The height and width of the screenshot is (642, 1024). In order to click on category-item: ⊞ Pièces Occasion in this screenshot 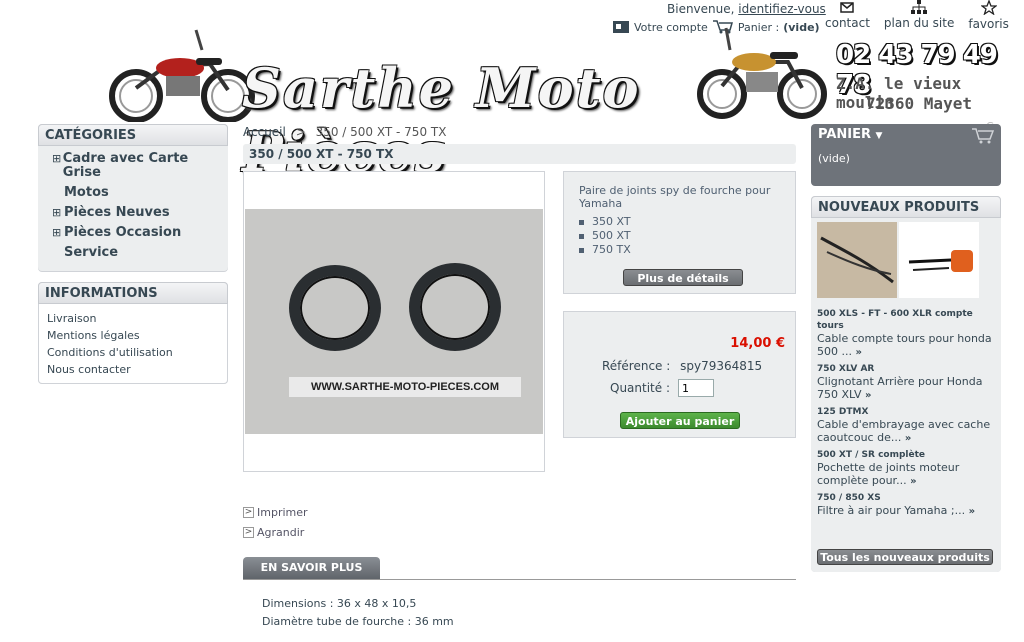, I will do `click(133, 233)`.